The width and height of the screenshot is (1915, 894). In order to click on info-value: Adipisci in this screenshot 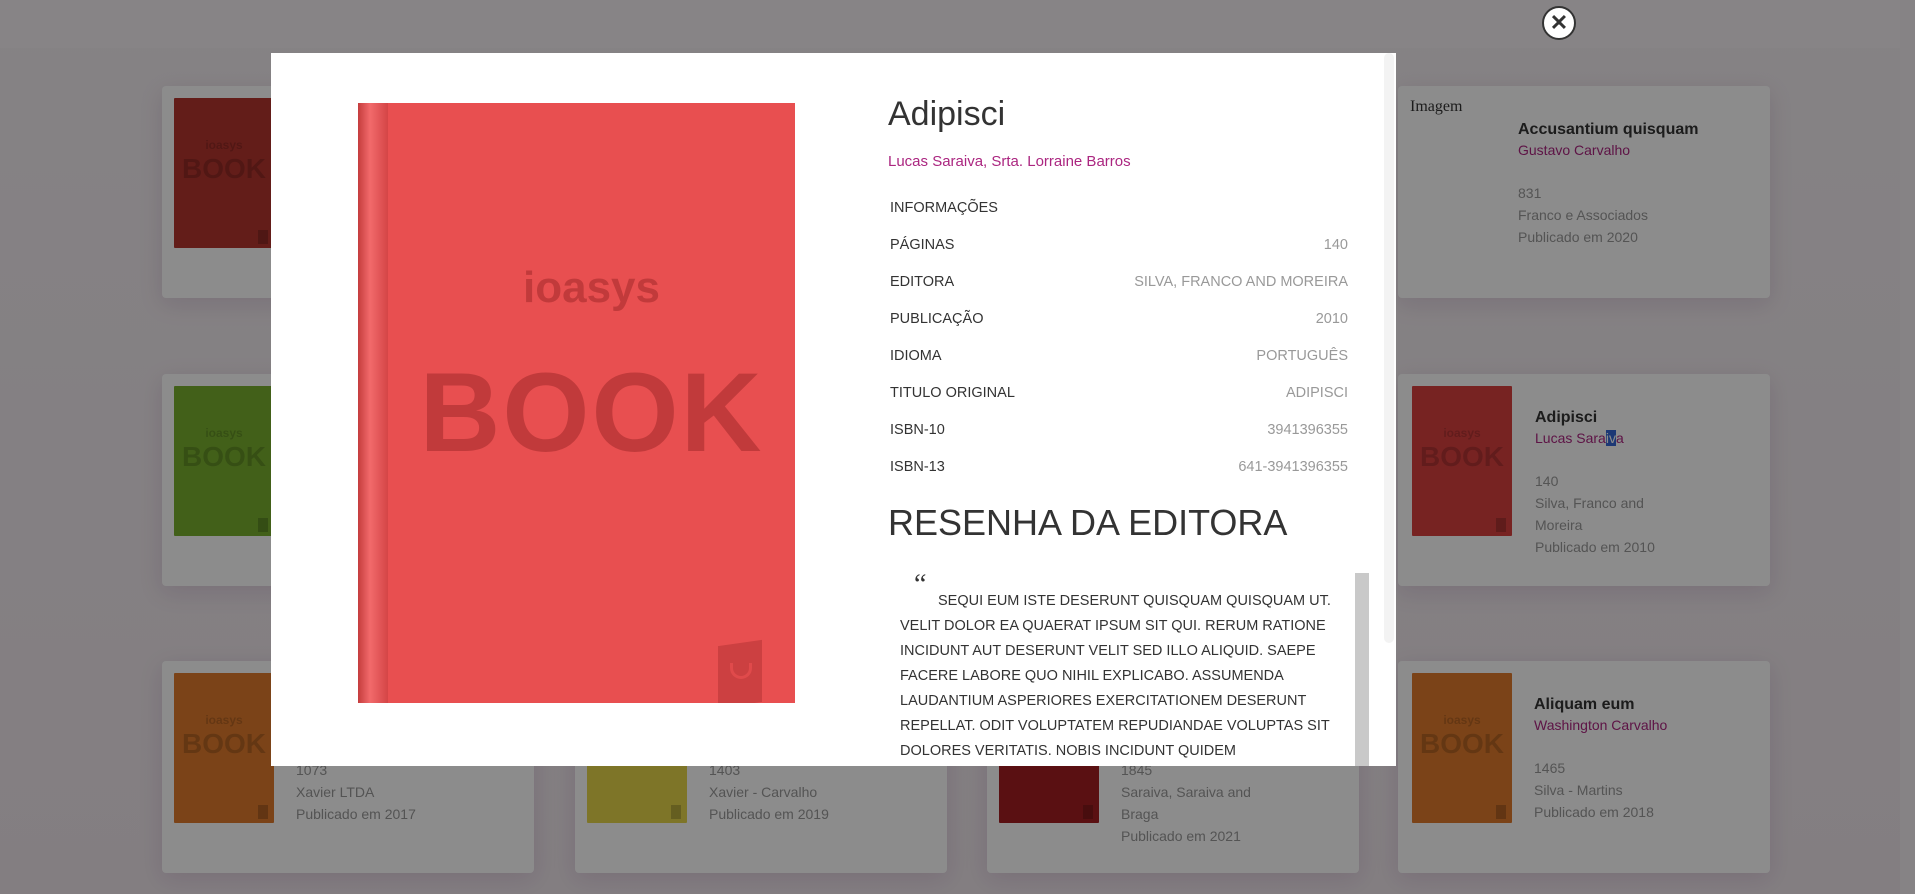, I will do `click(1316, 392)`.